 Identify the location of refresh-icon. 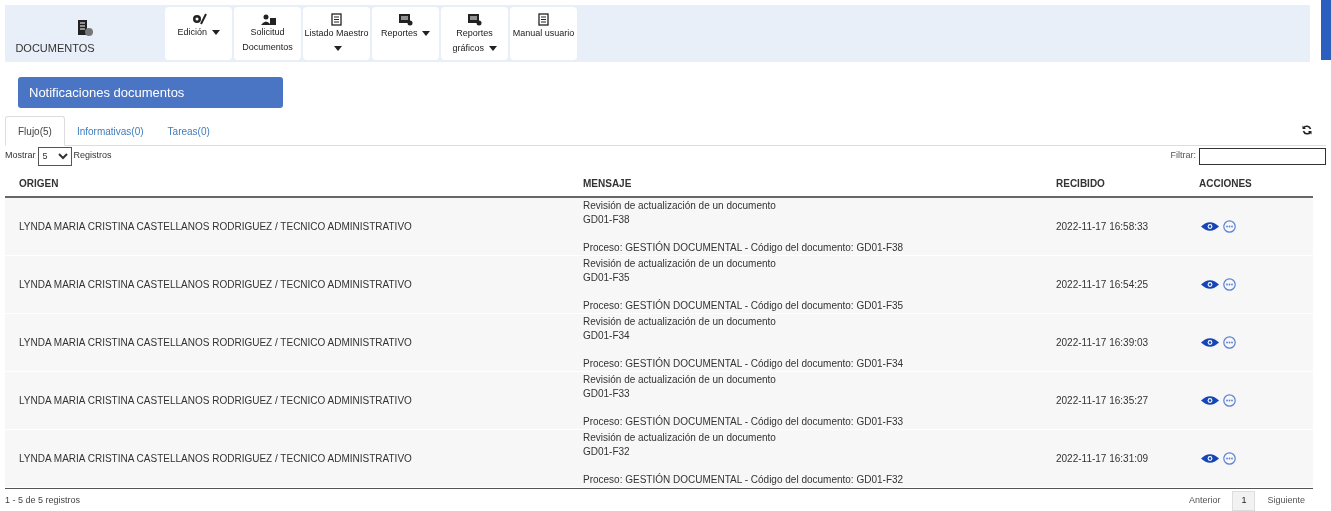
(1307, 130).